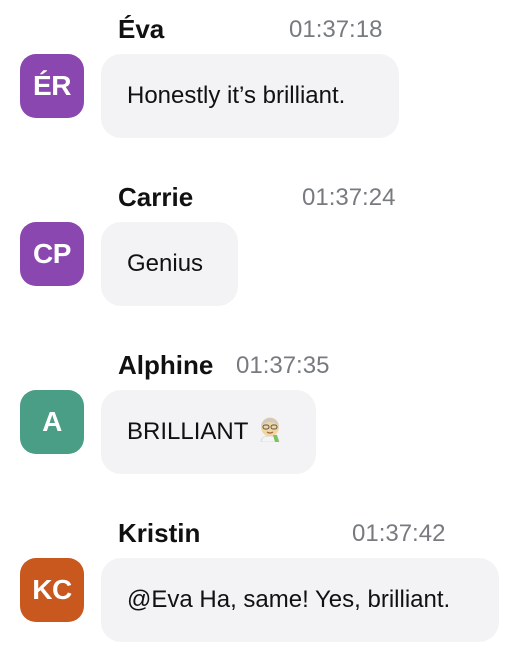 This screenshot has width=528, height=664. I want to click on message-timestamp: 01:37:42, so click(399, 533).